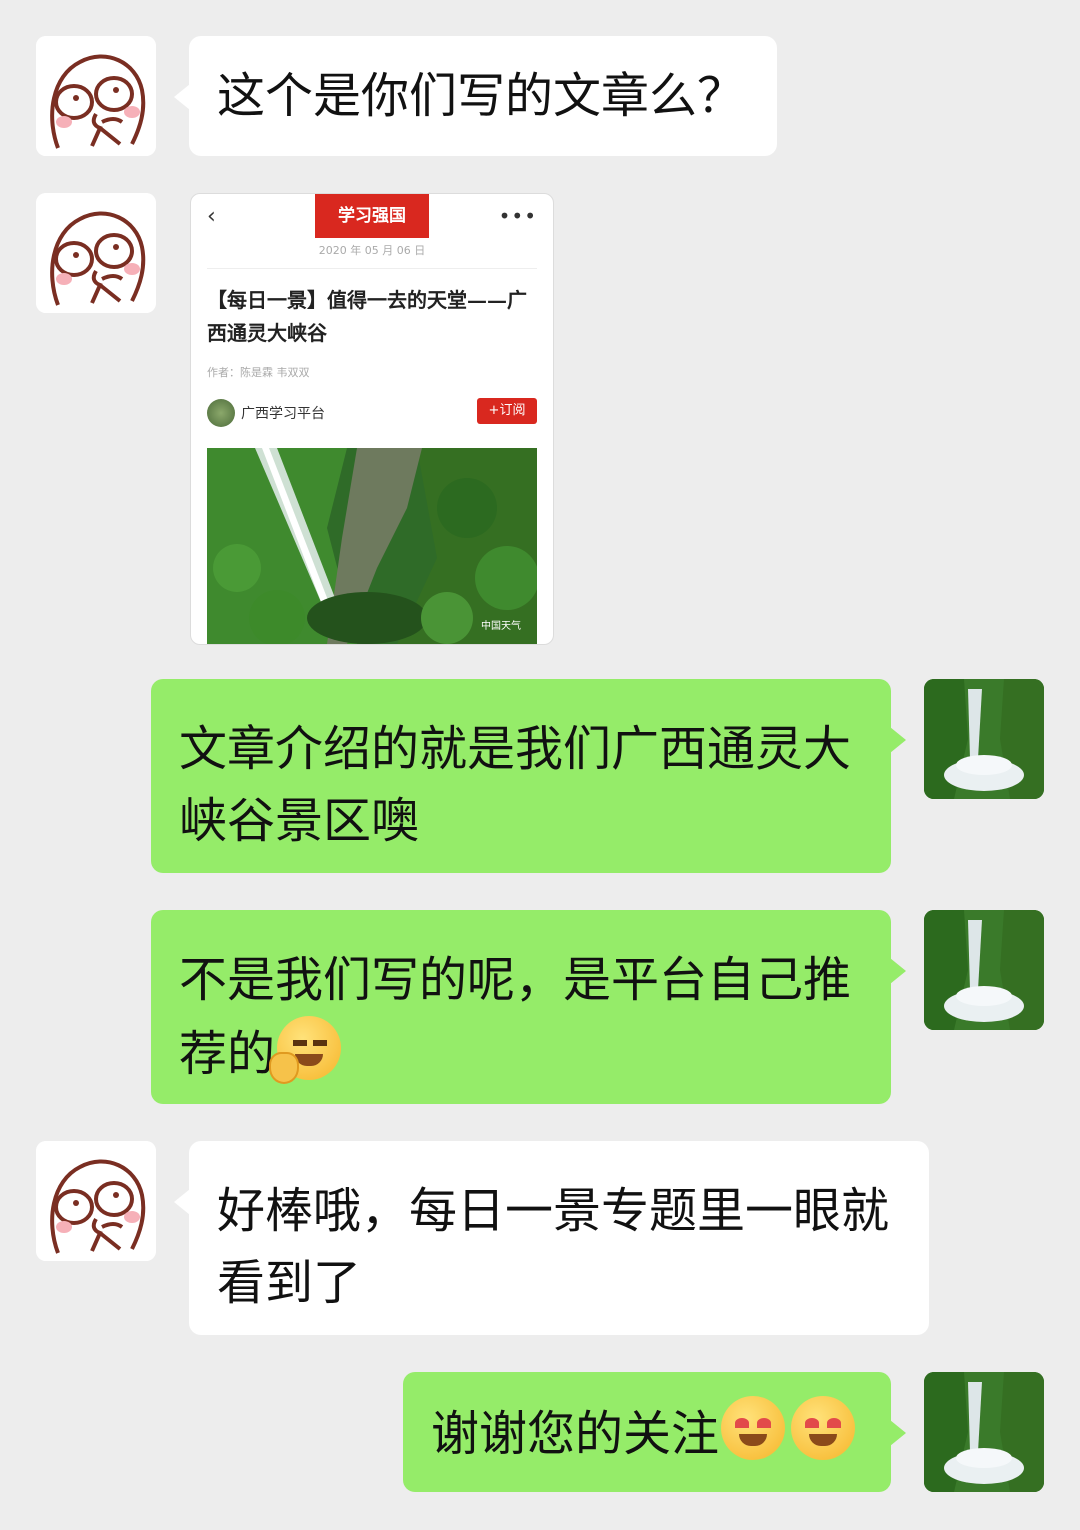 The height and width of the screenshot is (1530, 1080). I want to click on message-text: 谢谢您的关注, so click(575, 1434).